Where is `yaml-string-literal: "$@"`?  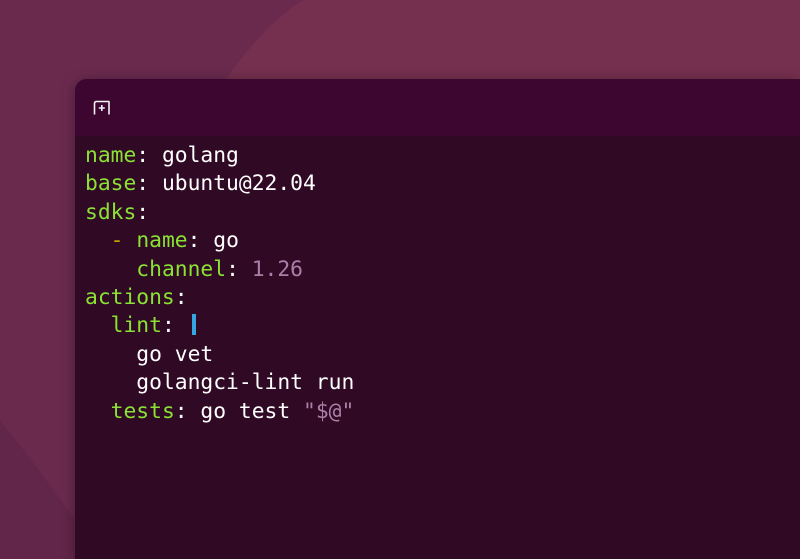
yaml-string-literal: "$@" is located at coordinates (329, 411).